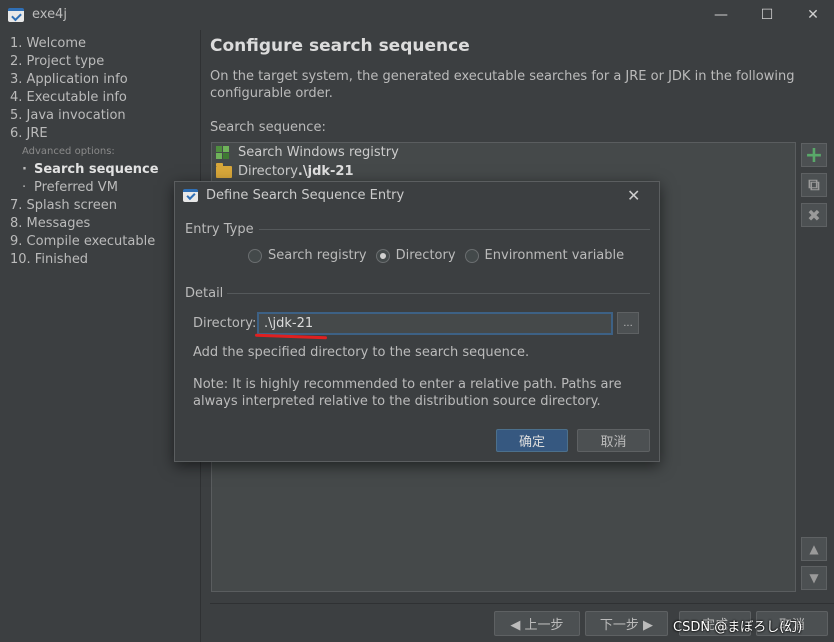 The height and width of the screenshot is (642, 834). What do you see at coordinates (613, 440) in the screenshot?
I see `cancel-button: 取消` at bounding box center [613, 440].